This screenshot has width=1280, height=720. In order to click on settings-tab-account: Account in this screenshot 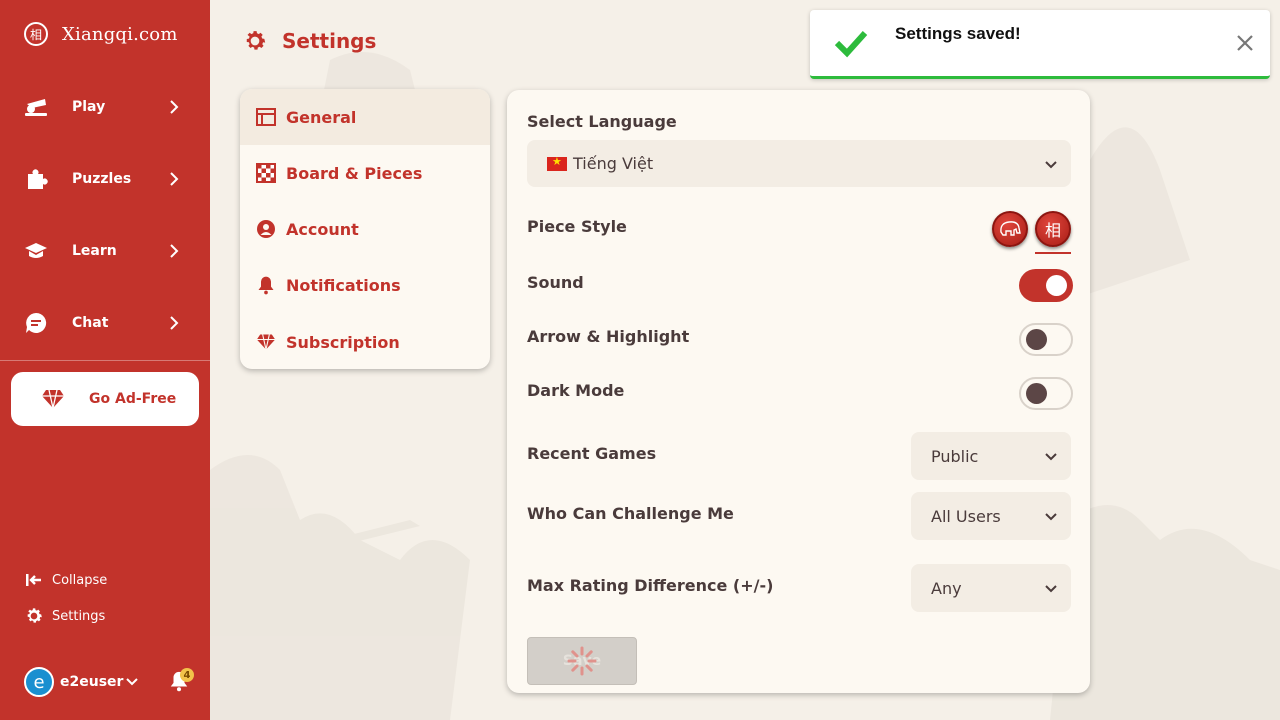, I will do `click(365, 229)`.